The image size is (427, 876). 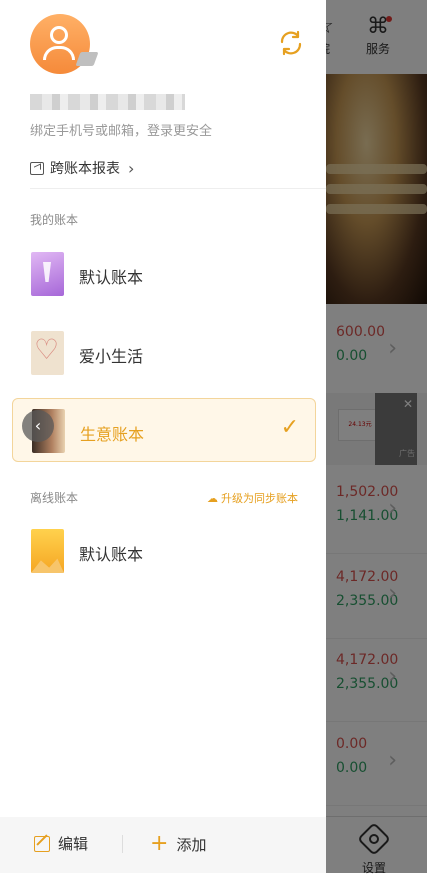 I want to click on book-name: 生意账本, so click(x=112, y=434).